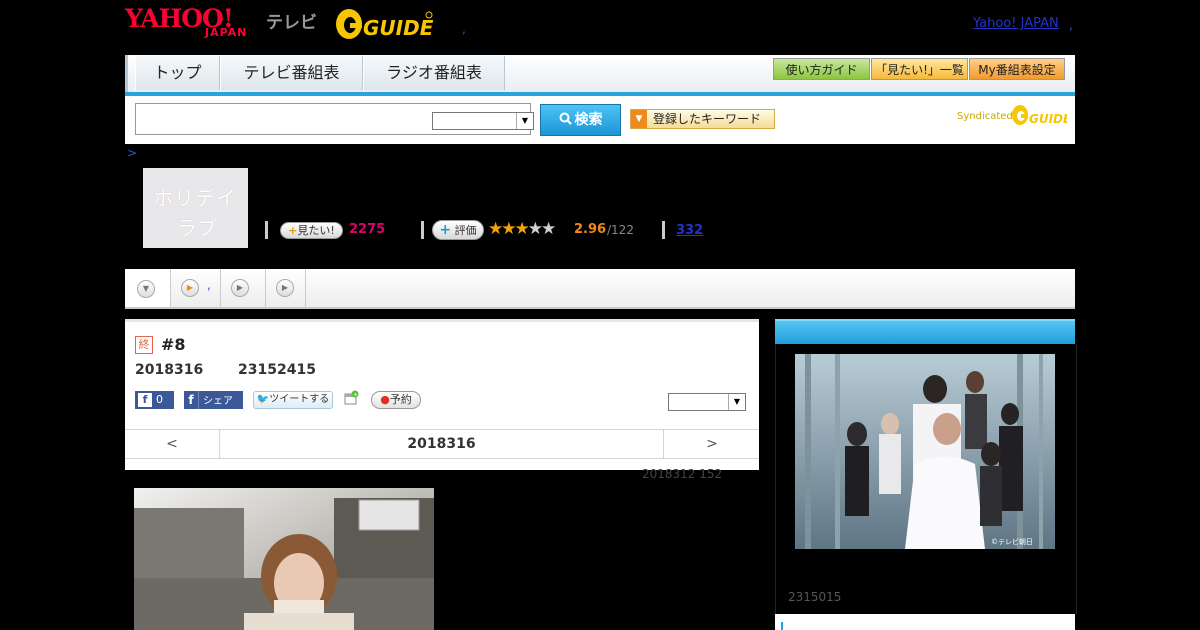  I want to click on facebook-like-count: 0, so click(159, 399).